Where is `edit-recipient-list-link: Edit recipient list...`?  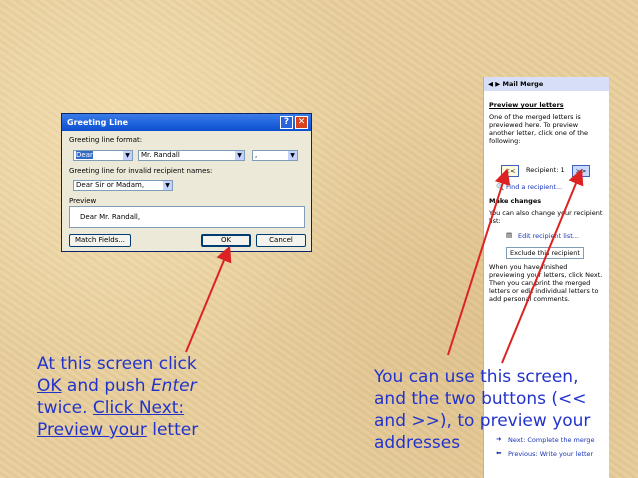 edit-recipient-list-link: Edit recipient list... is located at coordinates (548, 236).